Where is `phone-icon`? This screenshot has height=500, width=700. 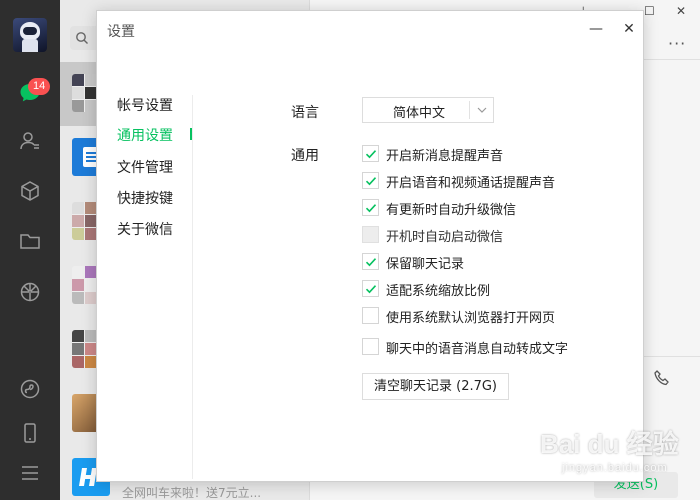 phone-icon is located at coordinates (30, 433).